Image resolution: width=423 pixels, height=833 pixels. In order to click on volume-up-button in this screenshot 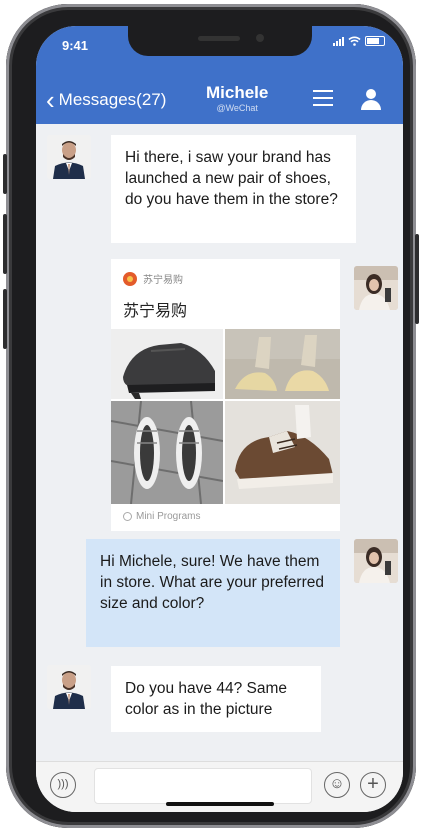, I will do `click(5, 244)`.